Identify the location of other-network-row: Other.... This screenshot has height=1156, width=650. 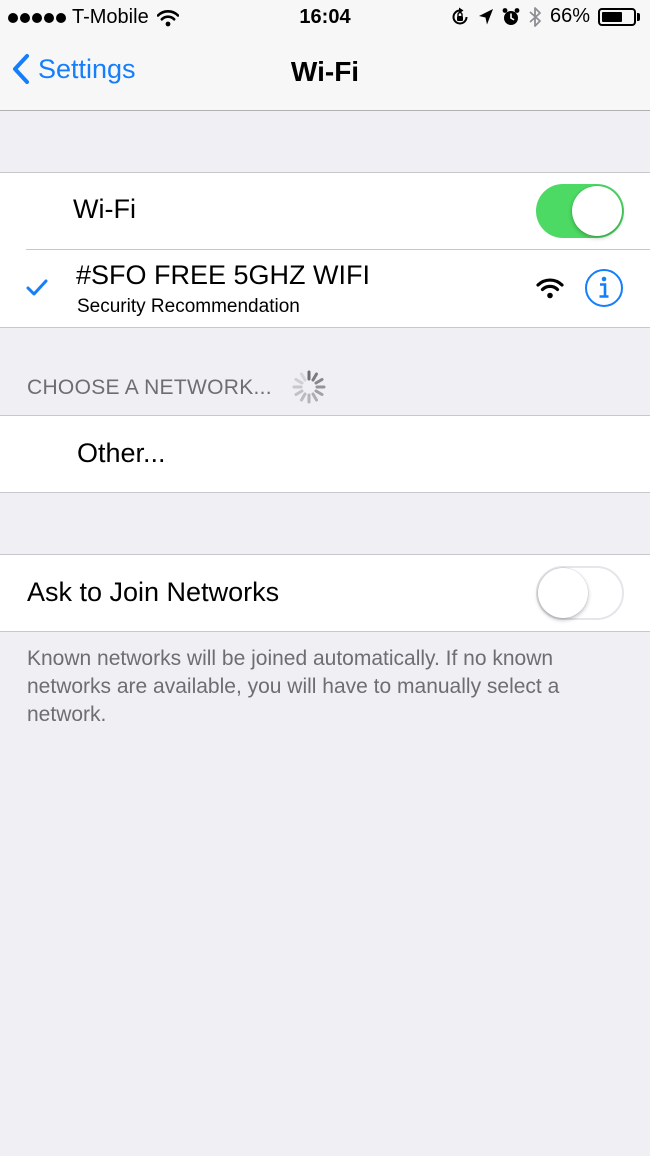
(325, 454).